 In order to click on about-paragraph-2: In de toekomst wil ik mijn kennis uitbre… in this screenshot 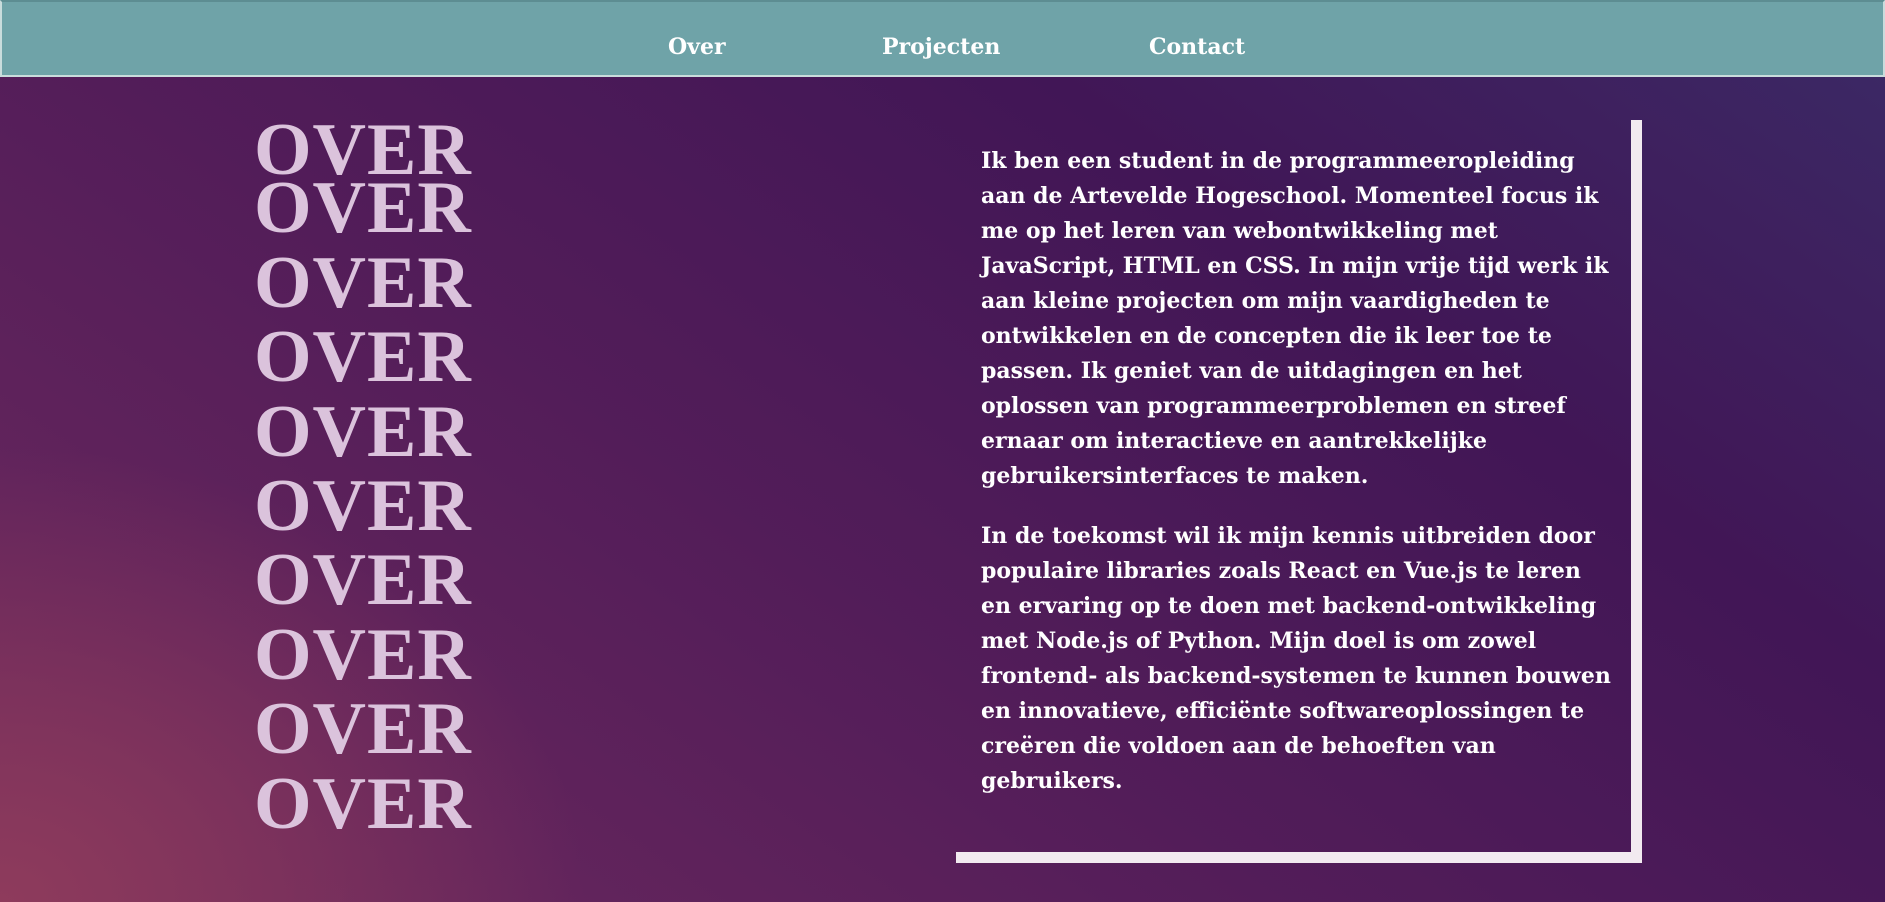, I will do `click(1296, 658)`.